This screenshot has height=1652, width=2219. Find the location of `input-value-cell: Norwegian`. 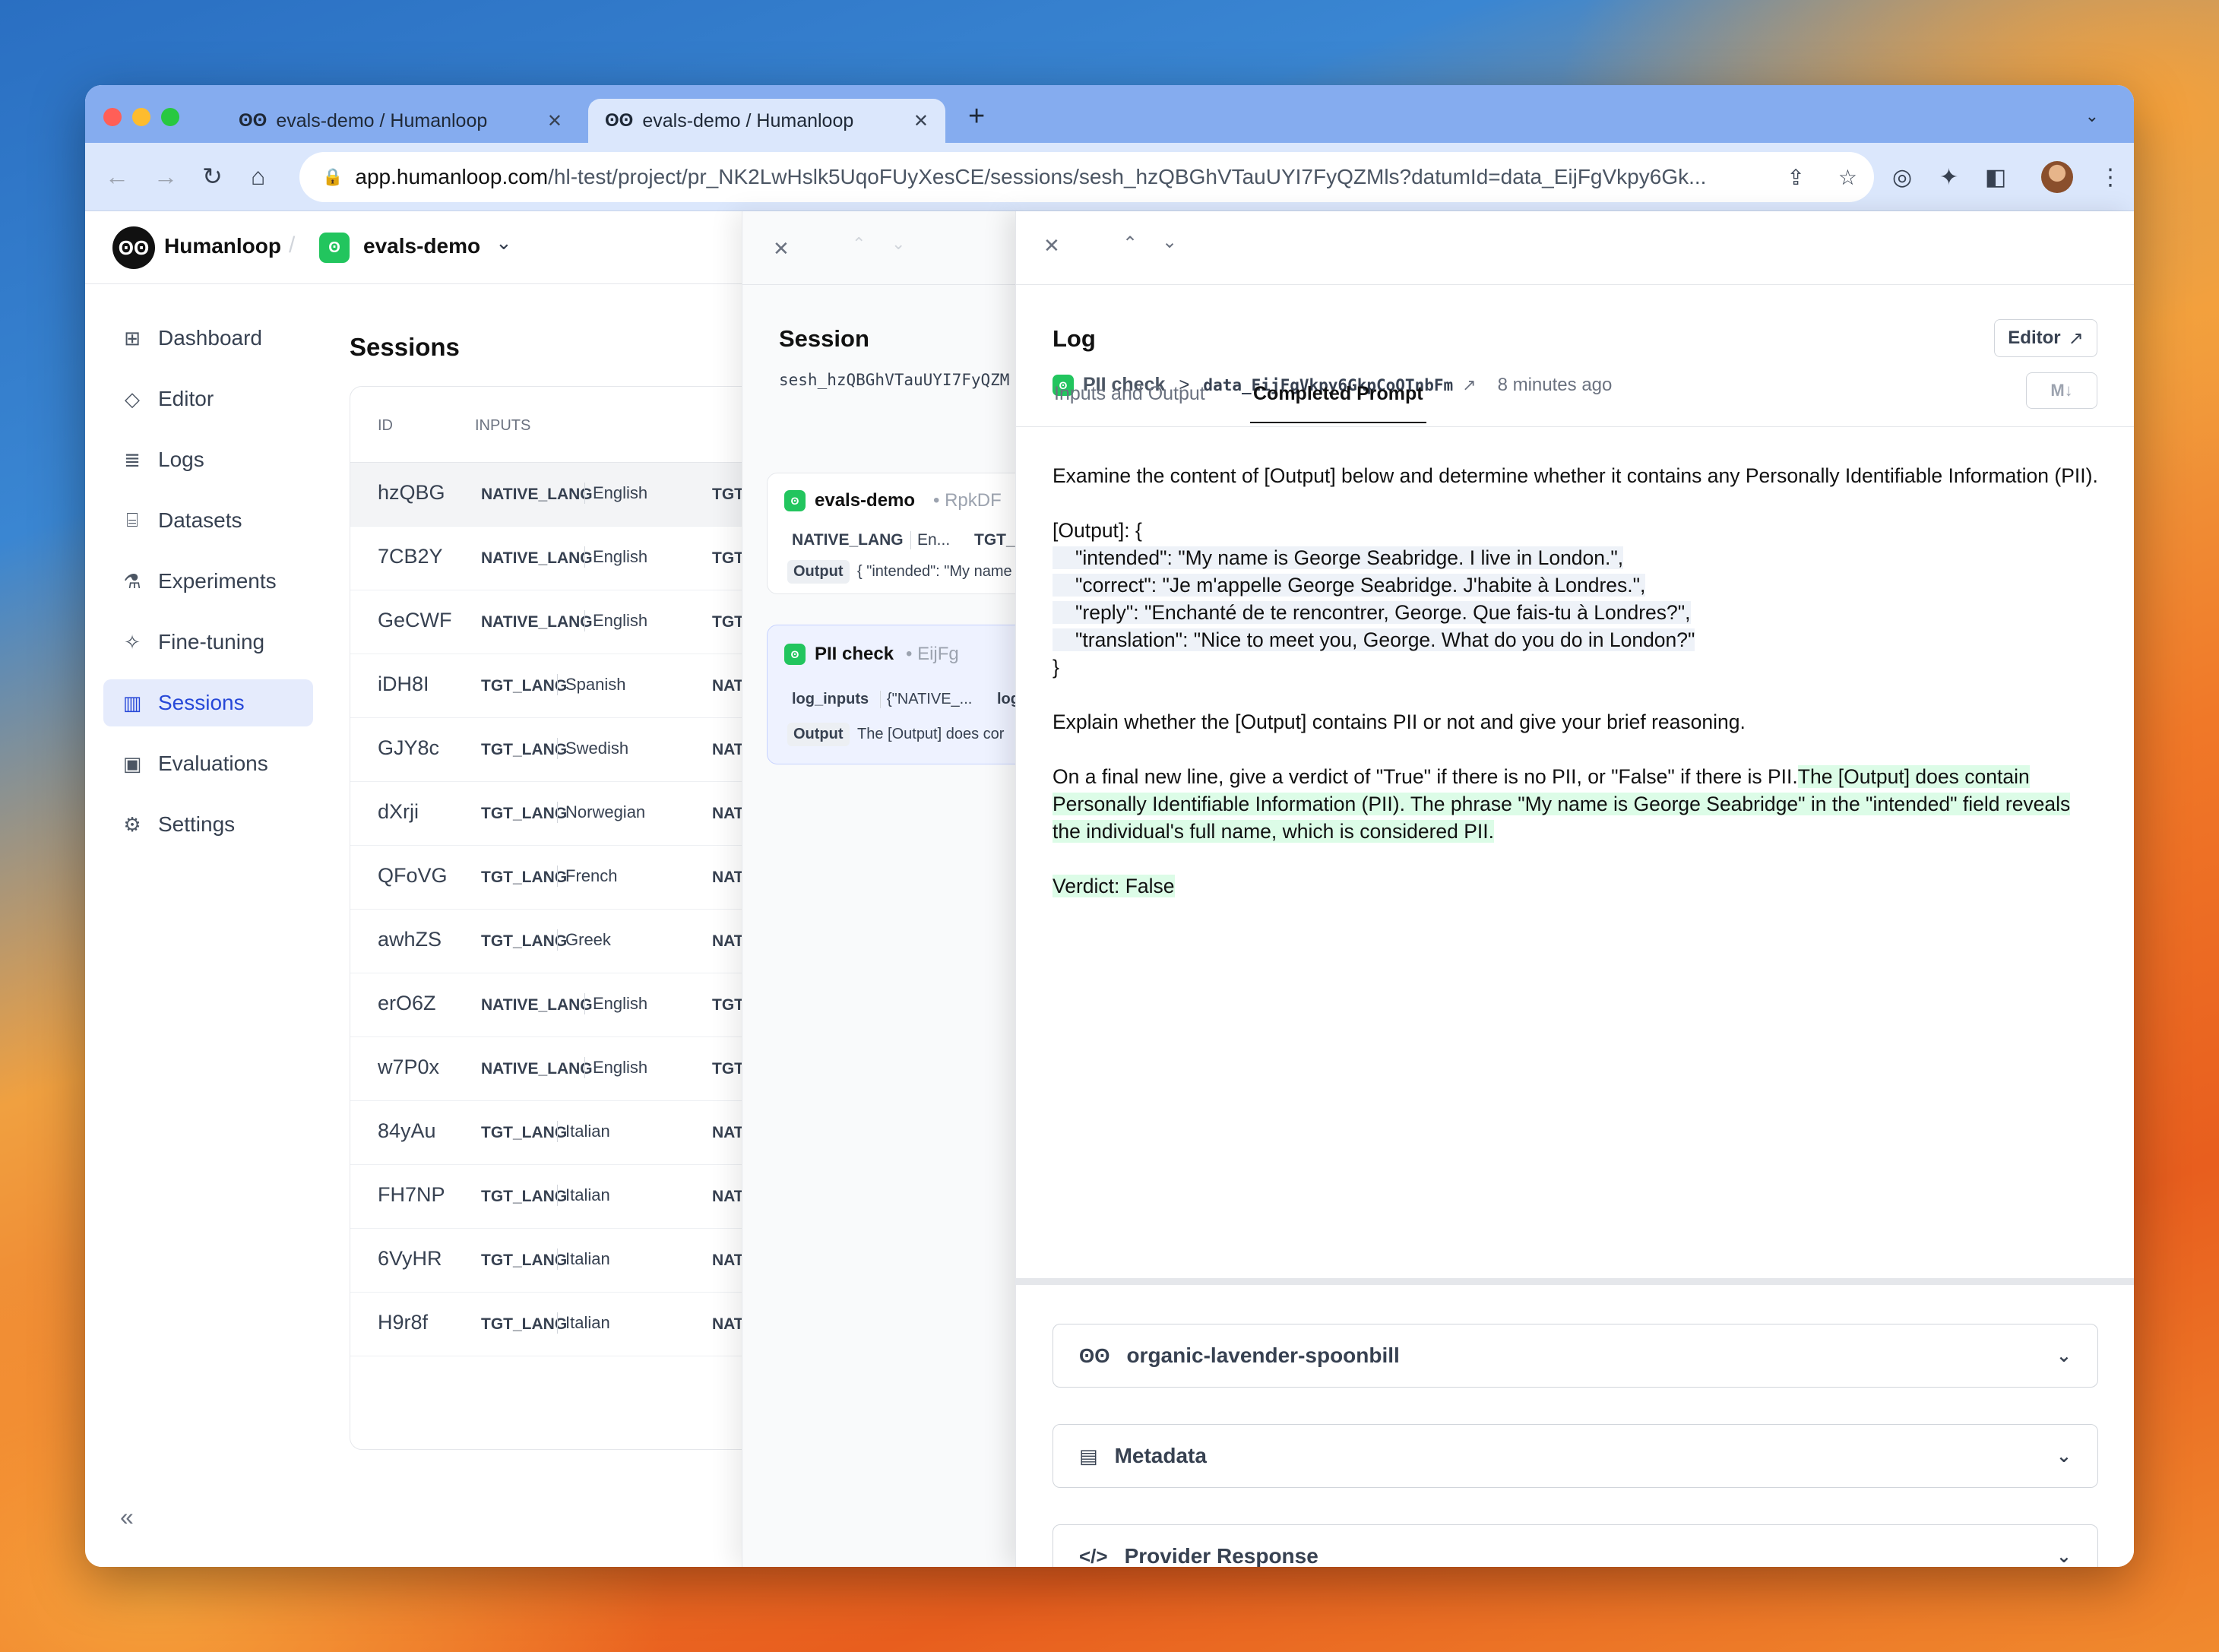

input-value-cell: Norwegian is located at coordinates (601, 812).